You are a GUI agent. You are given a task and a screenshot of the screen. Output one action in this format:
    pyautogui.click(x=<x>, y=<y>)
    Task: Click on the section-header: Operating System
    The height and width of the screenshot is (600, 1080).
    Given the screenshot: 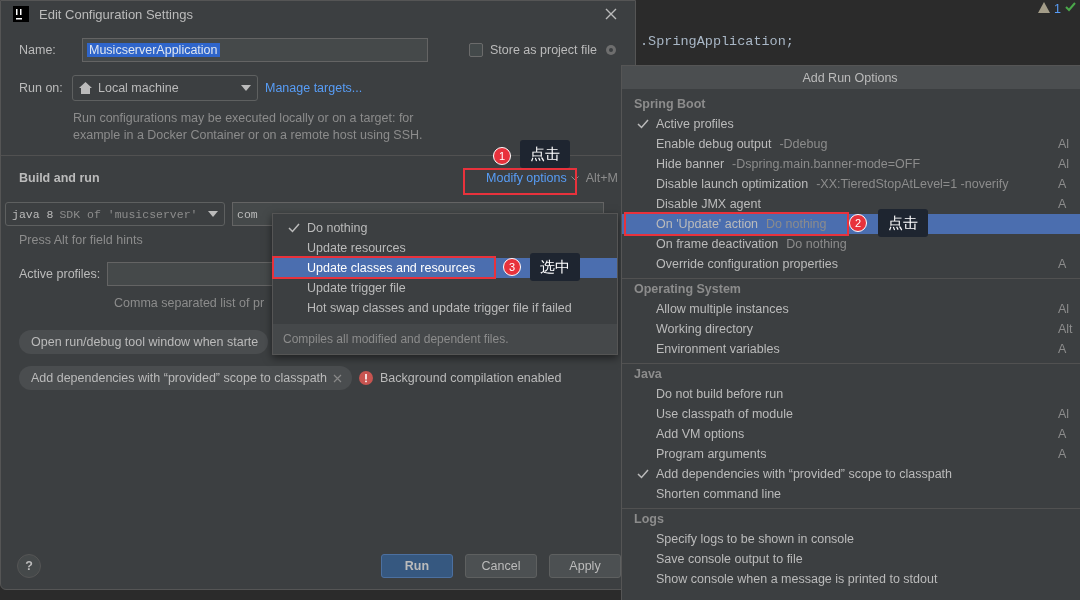 What is the action you would take?
    pyautogui.click(x=687, y=289)
    